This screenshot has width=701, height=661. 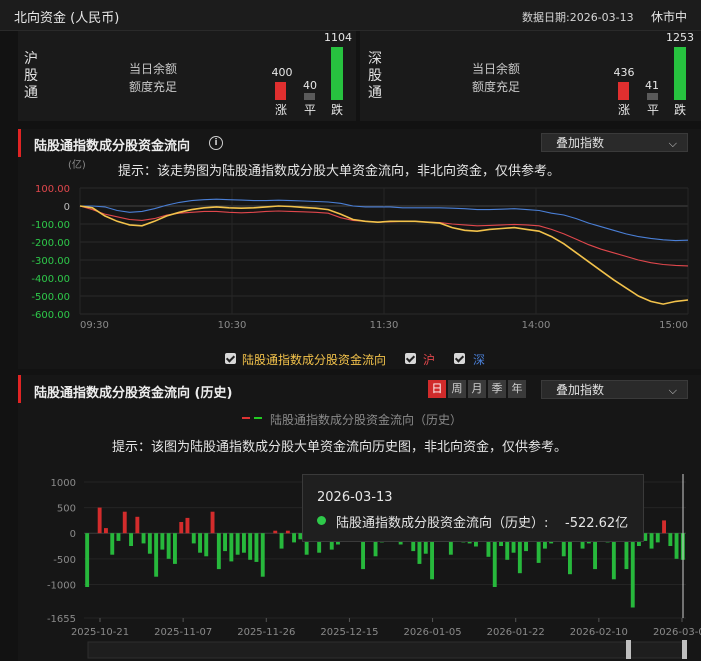 I want to click on up-bar, so click(x=623, y=91).